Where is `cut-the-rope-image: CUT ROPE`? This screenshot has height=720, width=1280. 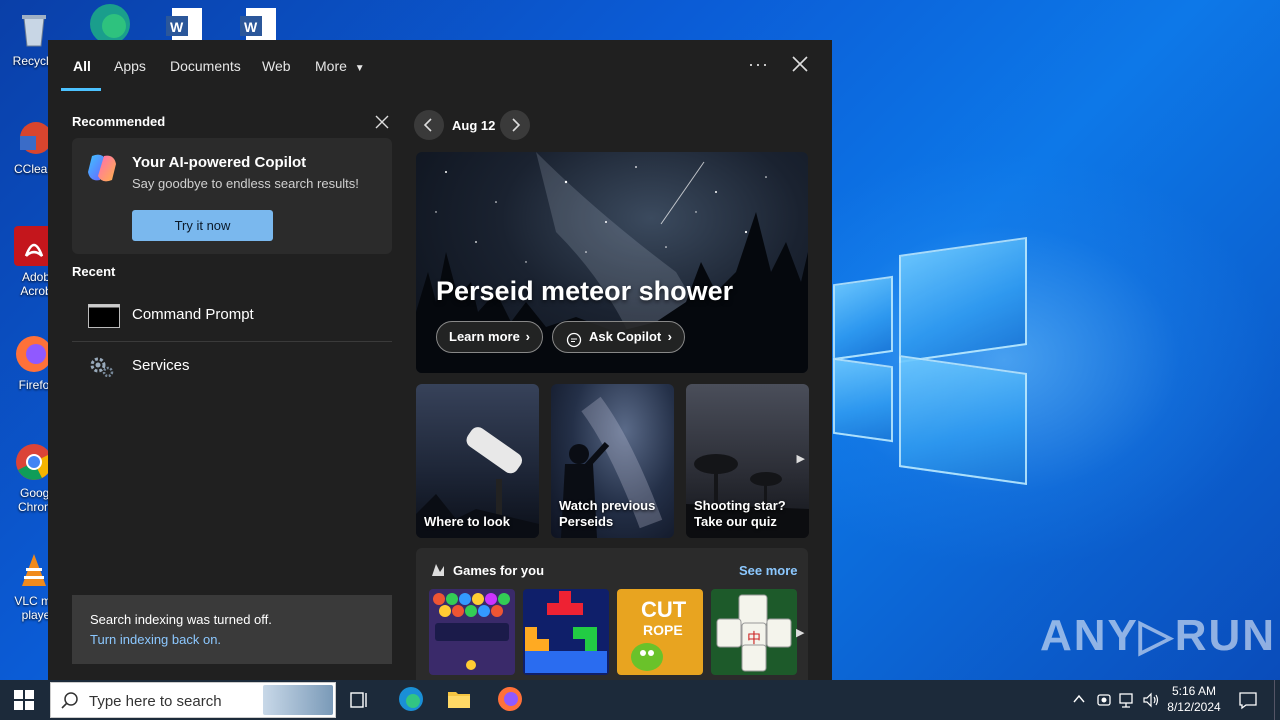
cut-the-rope-image: CUT ROPE is located at coordinates (659, 634).